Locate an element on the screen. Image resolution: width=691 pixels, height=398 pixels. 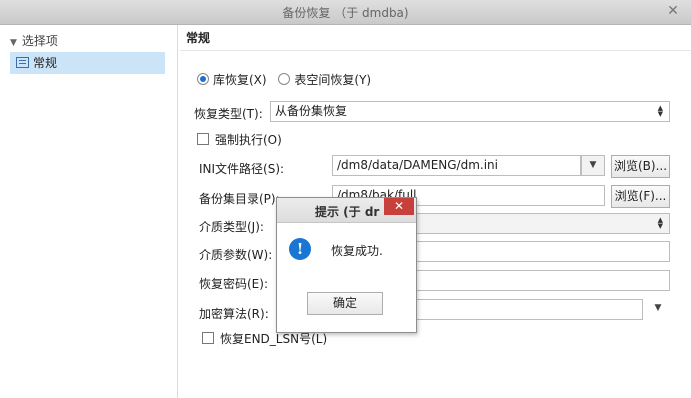
backup-dir-label: 备份集目录(P): is located at coordinates (239, 199).